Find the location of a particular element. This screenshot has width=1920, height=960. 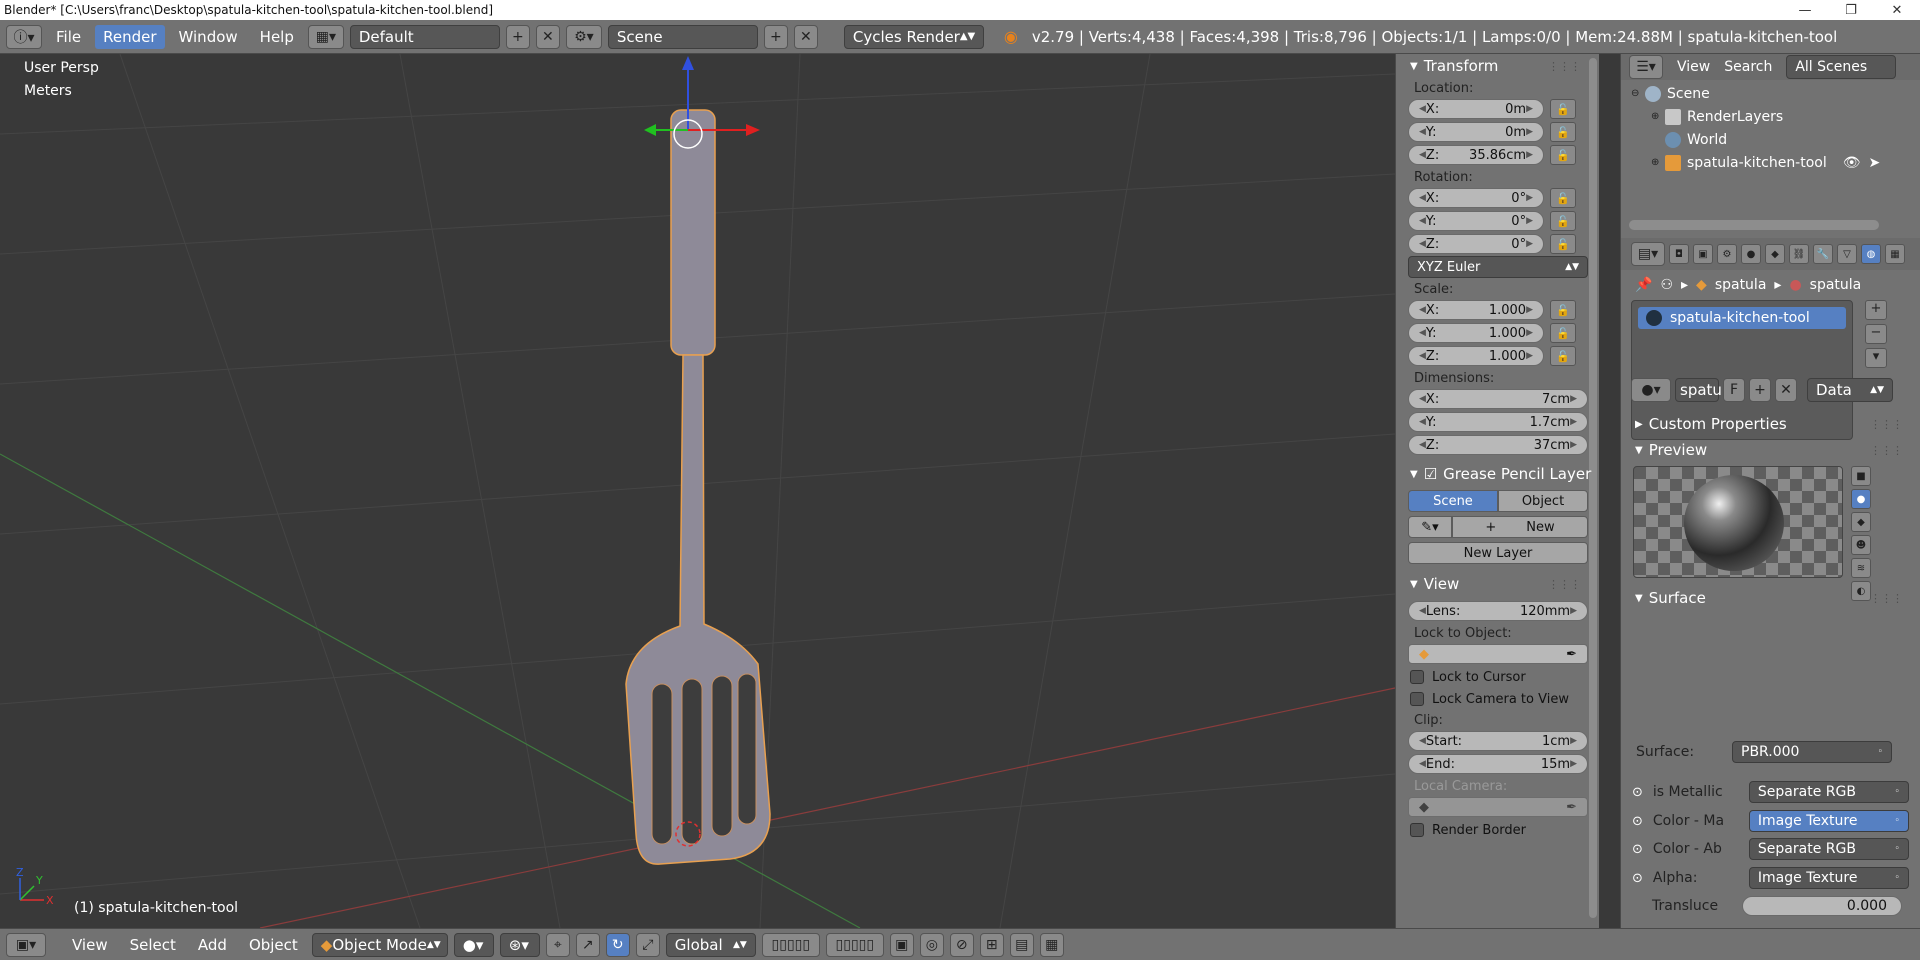

dimension-x-field: ◀ X: 7cm ▶ is located at coordinates (1498, 399).